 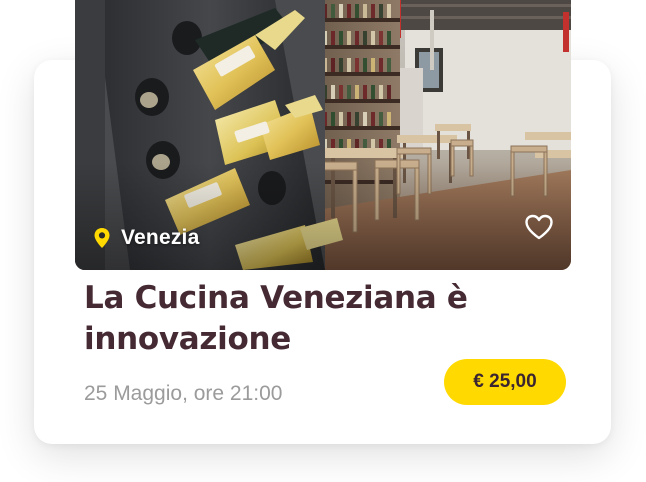 I want to click on event-title: La Cucina Veneziana è innovazione, so click(x=304, y=319).